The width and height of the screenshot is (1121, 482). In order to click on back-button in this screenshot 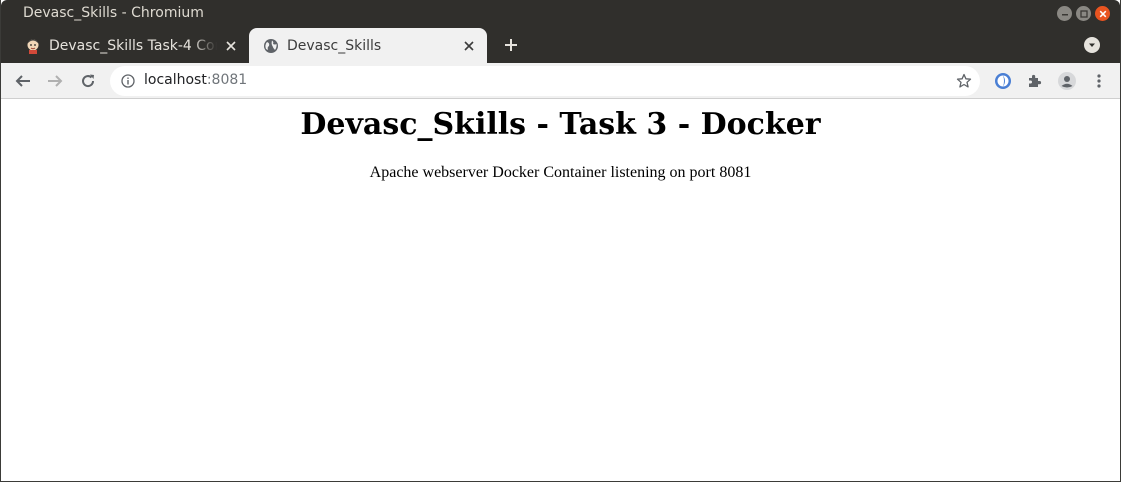, I will do `click(23, 81)`.